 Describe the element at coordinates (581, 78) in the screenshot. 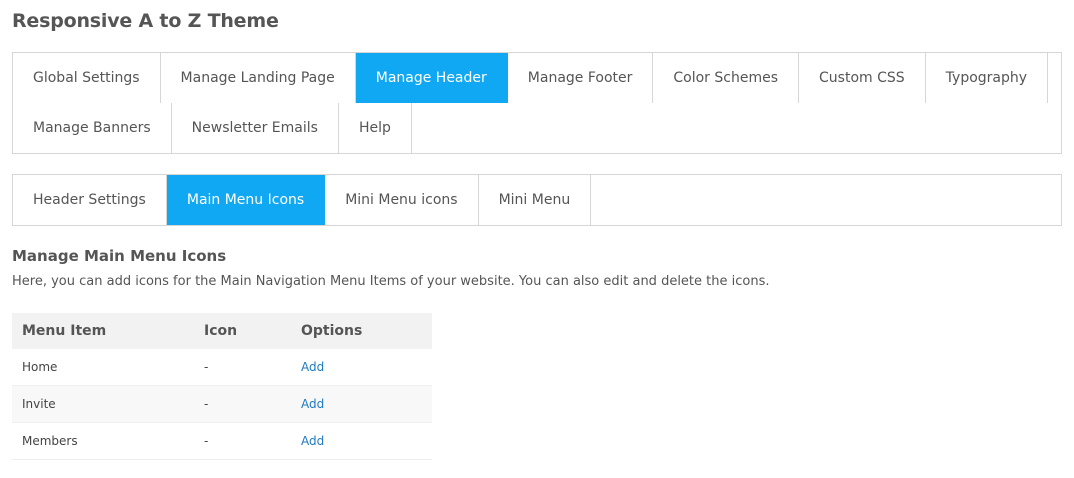

I see `tab-manage-footer: Manage Footer` at that location.